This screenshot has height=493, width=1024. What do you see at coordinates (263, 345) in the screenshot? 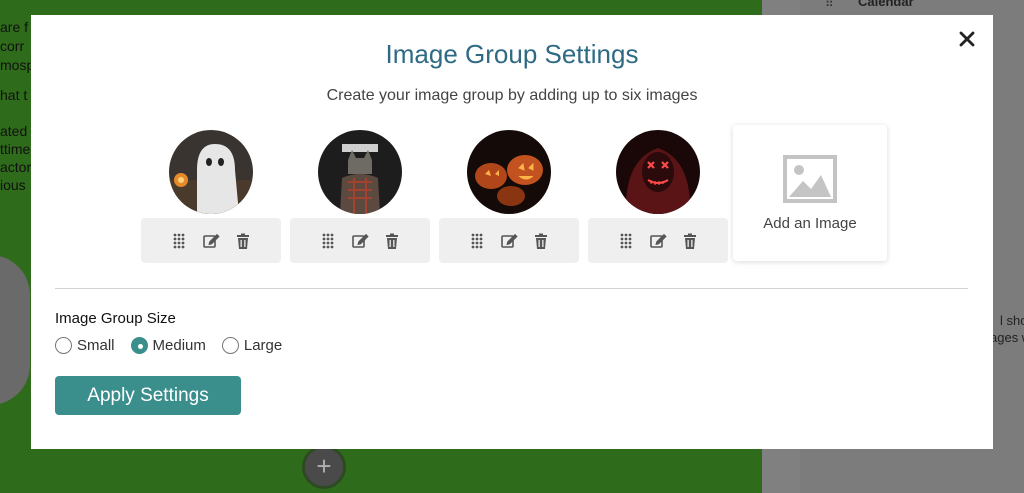
I see `radio-label: Large` at bounding box center [263, 345].